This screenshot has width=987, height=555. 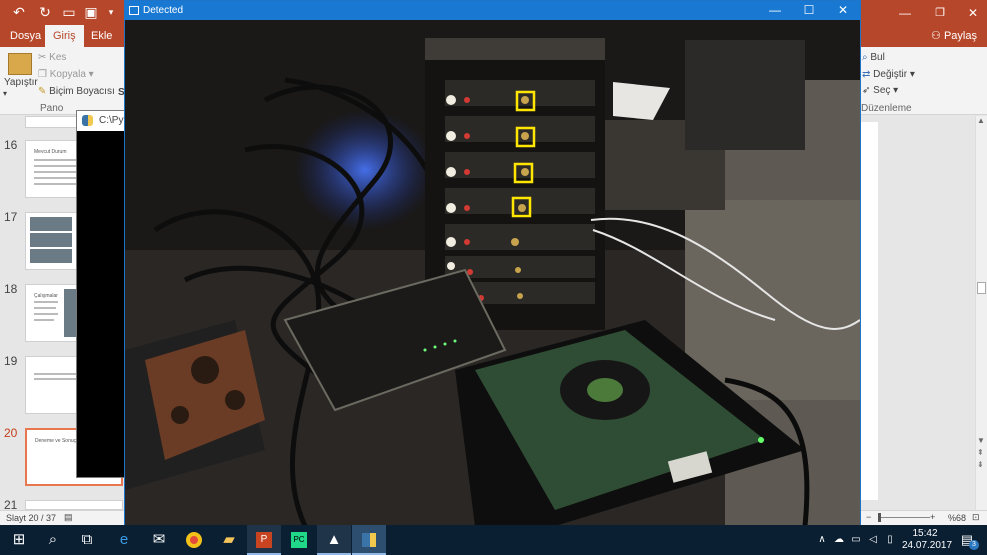 I want to click on slide-thumb-title: Çalışmalar, so click(x=46, y=296).